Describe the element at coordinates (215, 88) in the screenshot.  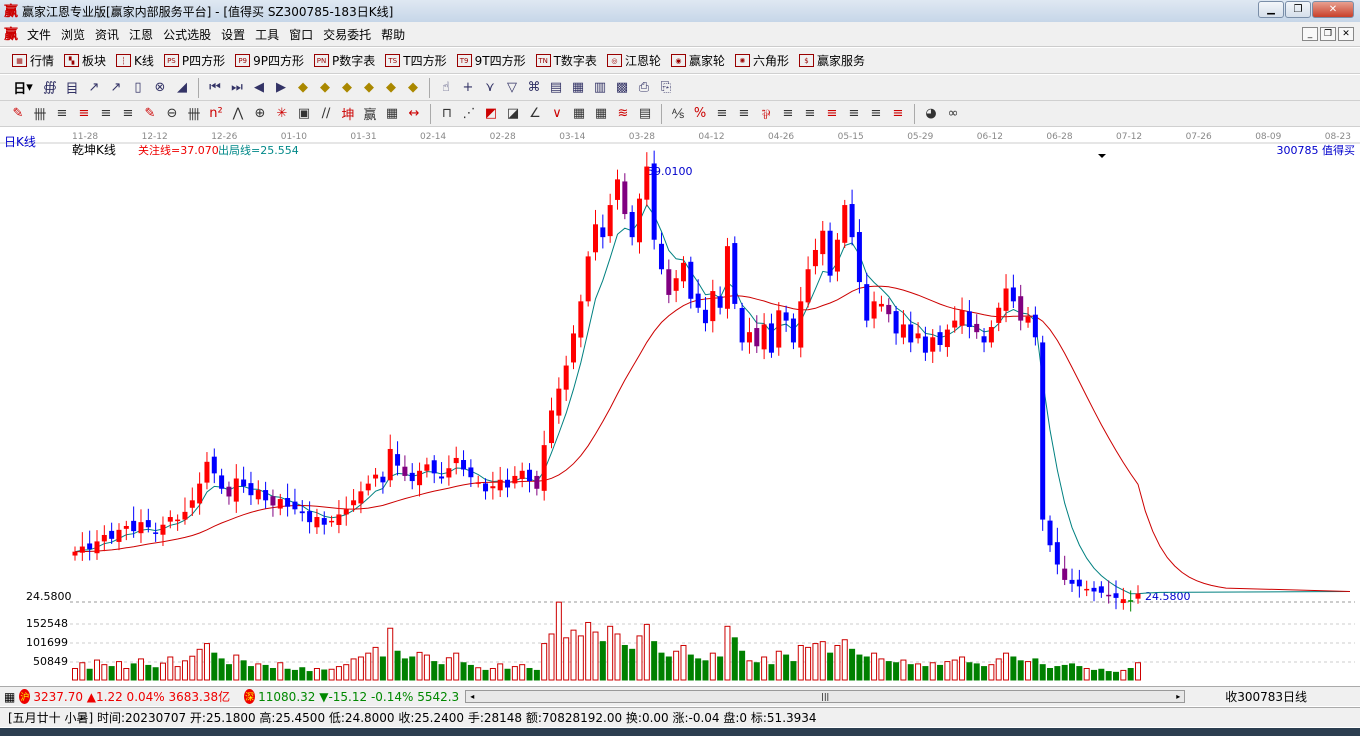
I see `chart-tool-icon: ⏮` at that location.